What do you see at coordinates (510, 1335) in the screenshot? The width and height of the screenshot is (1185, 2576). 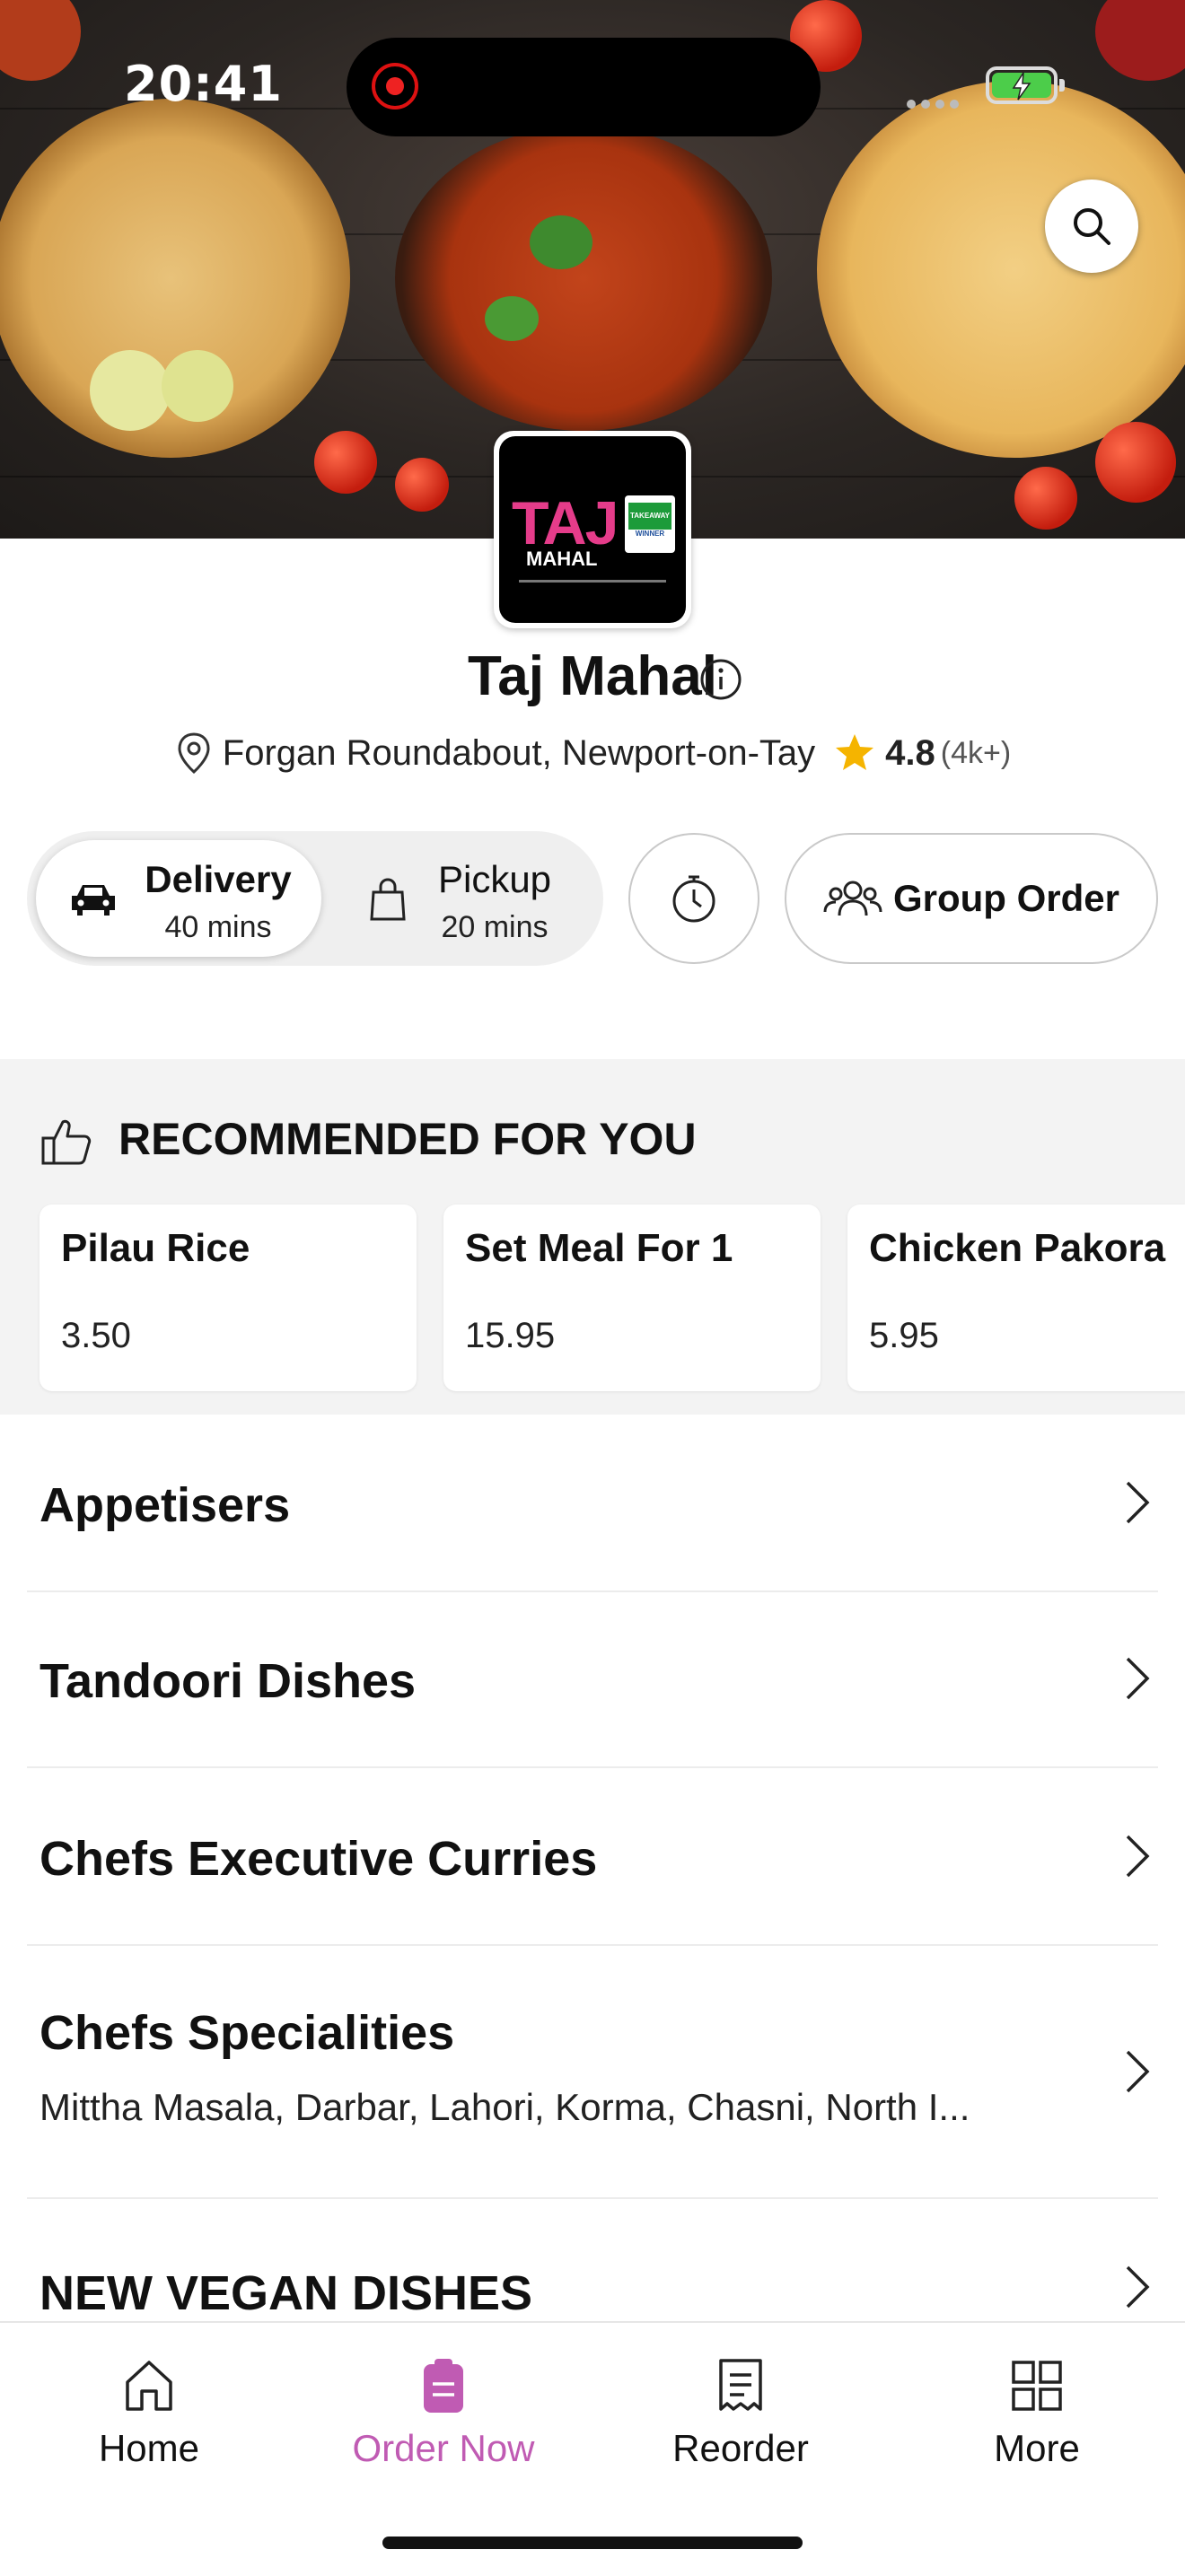 I see `item-price: 15.95` at bounding box center [510, 1335].